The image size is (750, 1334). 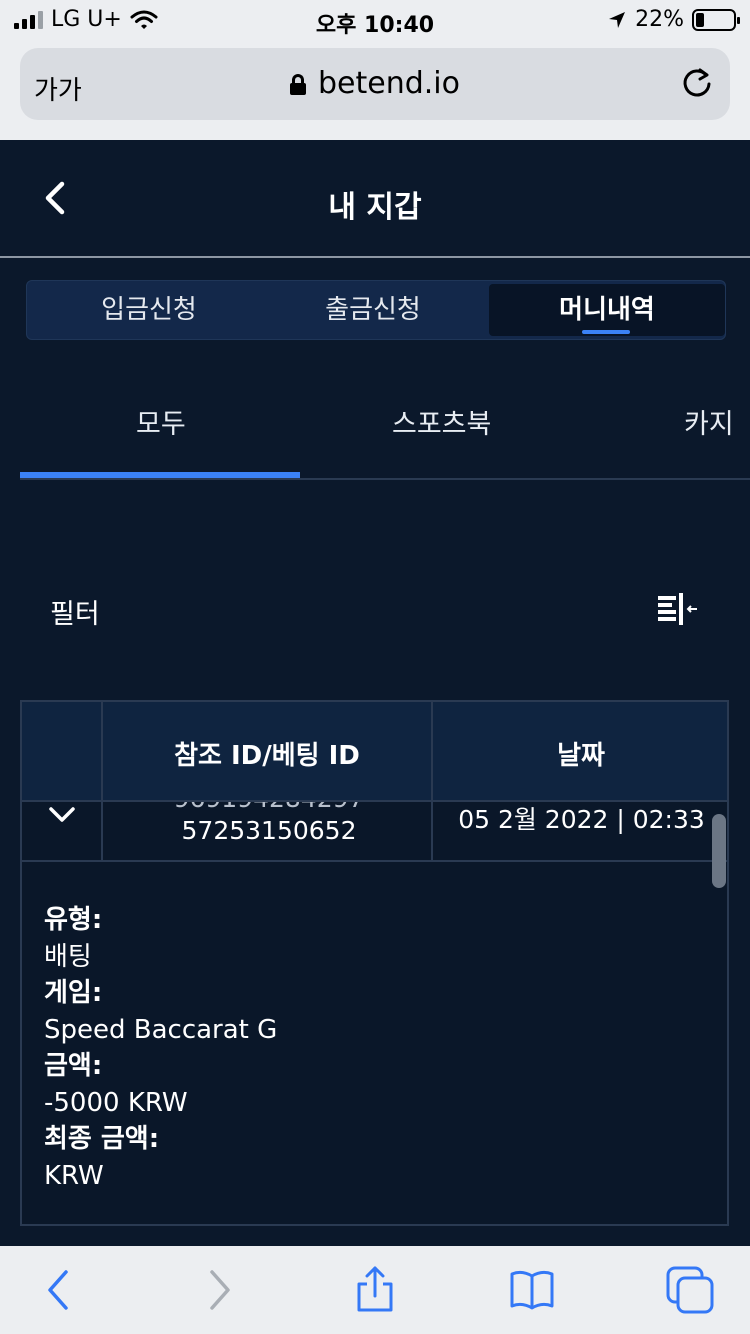 What do you see at coordinates (581, 819) in the screenshot?
I see `transaction-date: 05 2월 2022 | 02:33` at bounding box center [581, 819].